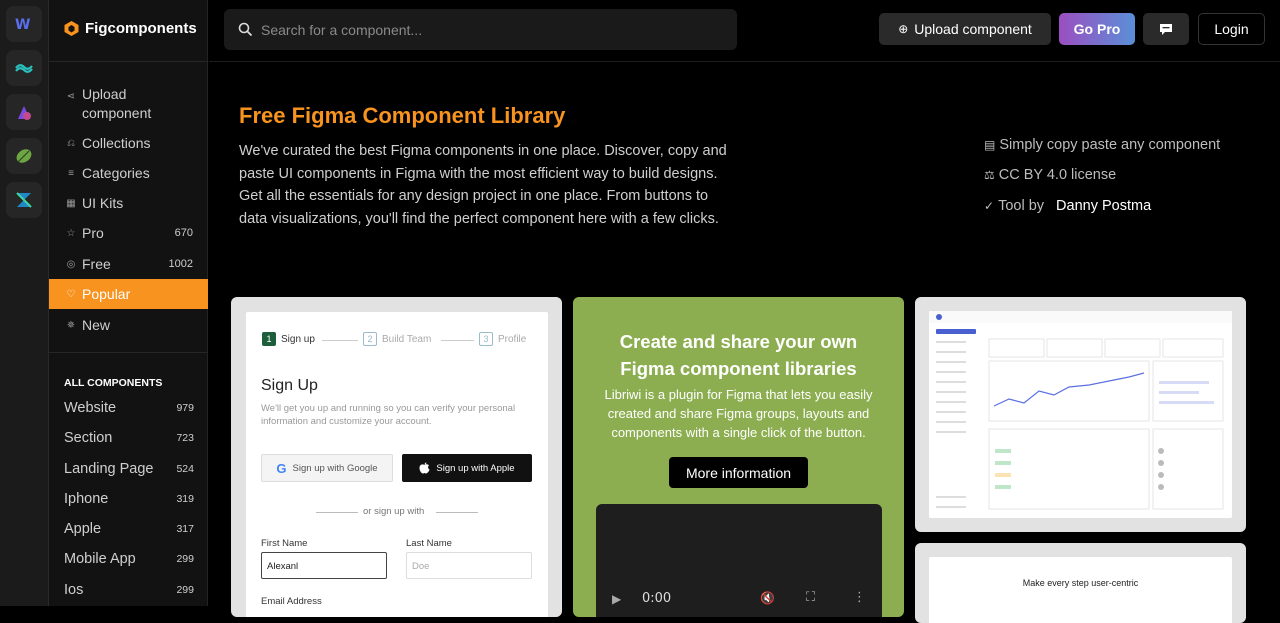 This screenshot has width=1280, height=623. Describe the element at coordinates (298, 339) in the screenshot. I see `step-label: Sign up` at that location.